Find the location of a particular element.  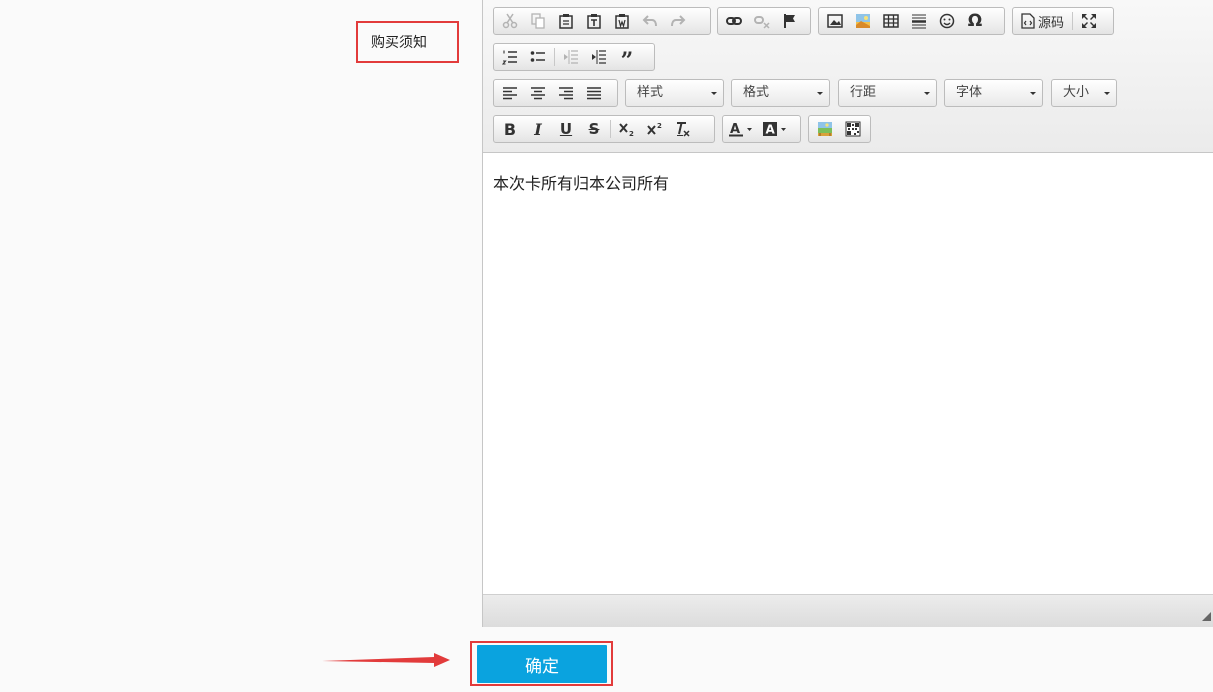

image-upload-icon is located at coordinates (863, 21).